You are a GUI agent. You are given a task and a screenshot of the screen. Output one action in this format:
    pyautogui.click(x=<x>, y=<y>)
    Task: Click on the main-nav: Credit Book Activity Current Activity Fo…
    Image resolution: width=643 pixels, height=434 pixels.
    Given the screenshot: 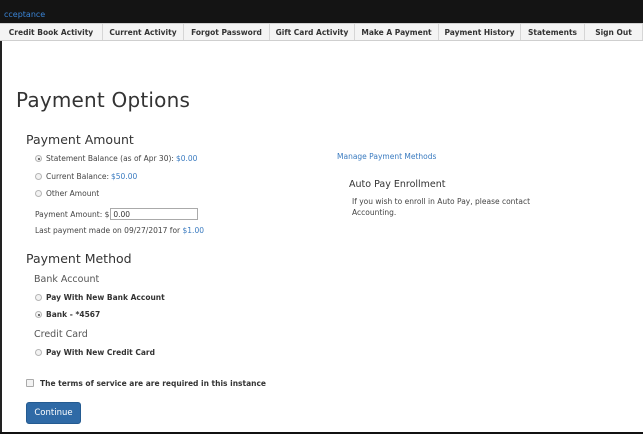 What is the action you would take?
    pyautogui.click(x=321, y=32)
    